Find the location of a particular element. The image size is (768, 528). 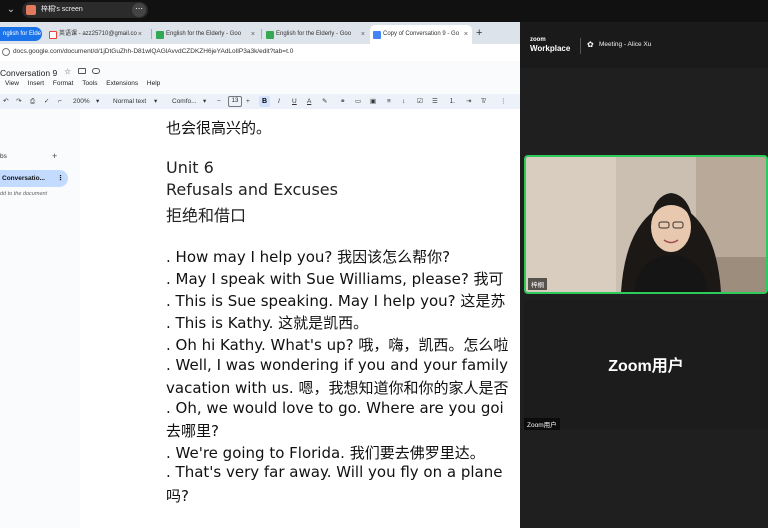

doc-line: 去哪里? is located at coordinates (192, 431).